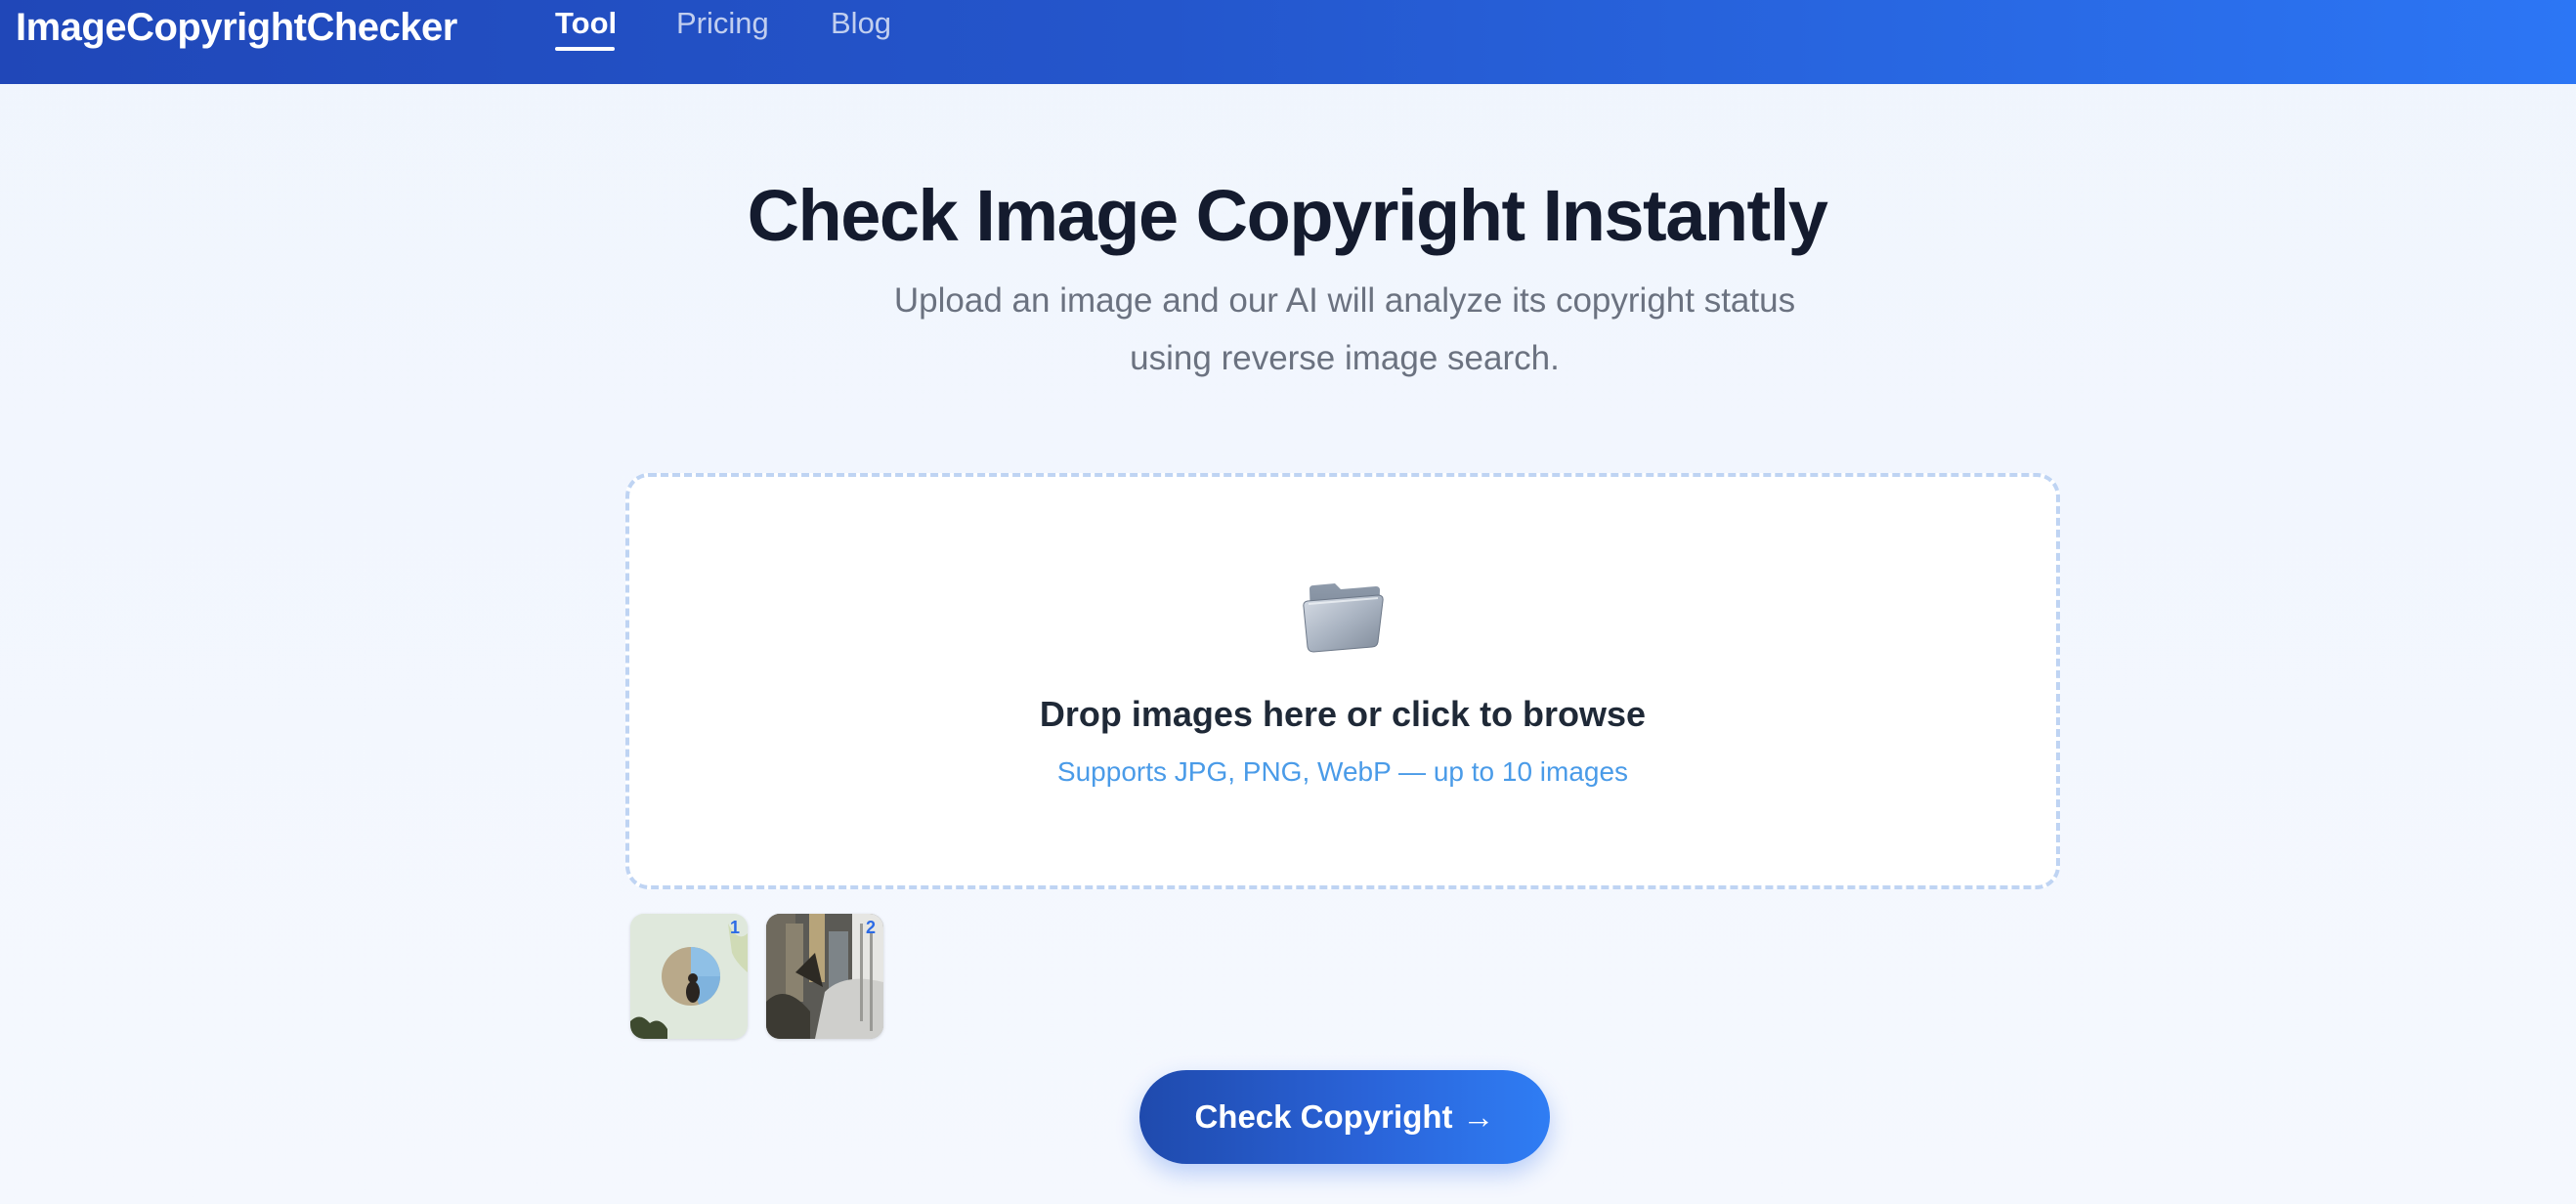 The height and width of the screenshot is (1204, 2576). Describe the element at coordinates (585, 49) in the screenshot. I see `nav-active-indicator` at that location.